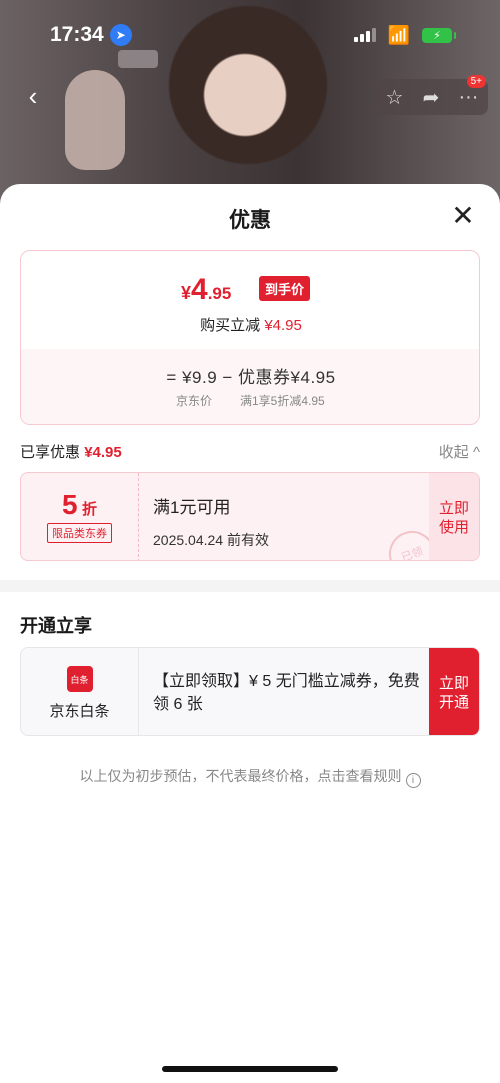 The width and height of the screenshot is (500, 1083). I want to click on price-top: ¥4.95 到手价 购买立减 ¥4.95, so click(250, 300).